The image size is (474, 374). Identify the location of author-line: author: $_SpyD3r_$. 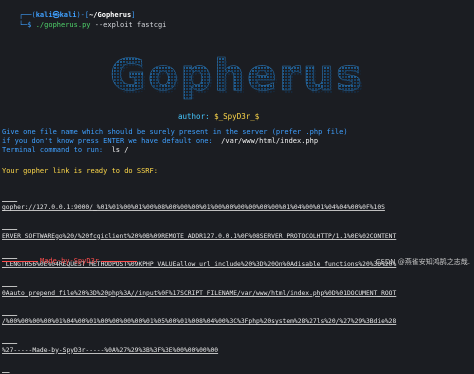
(218, 116).